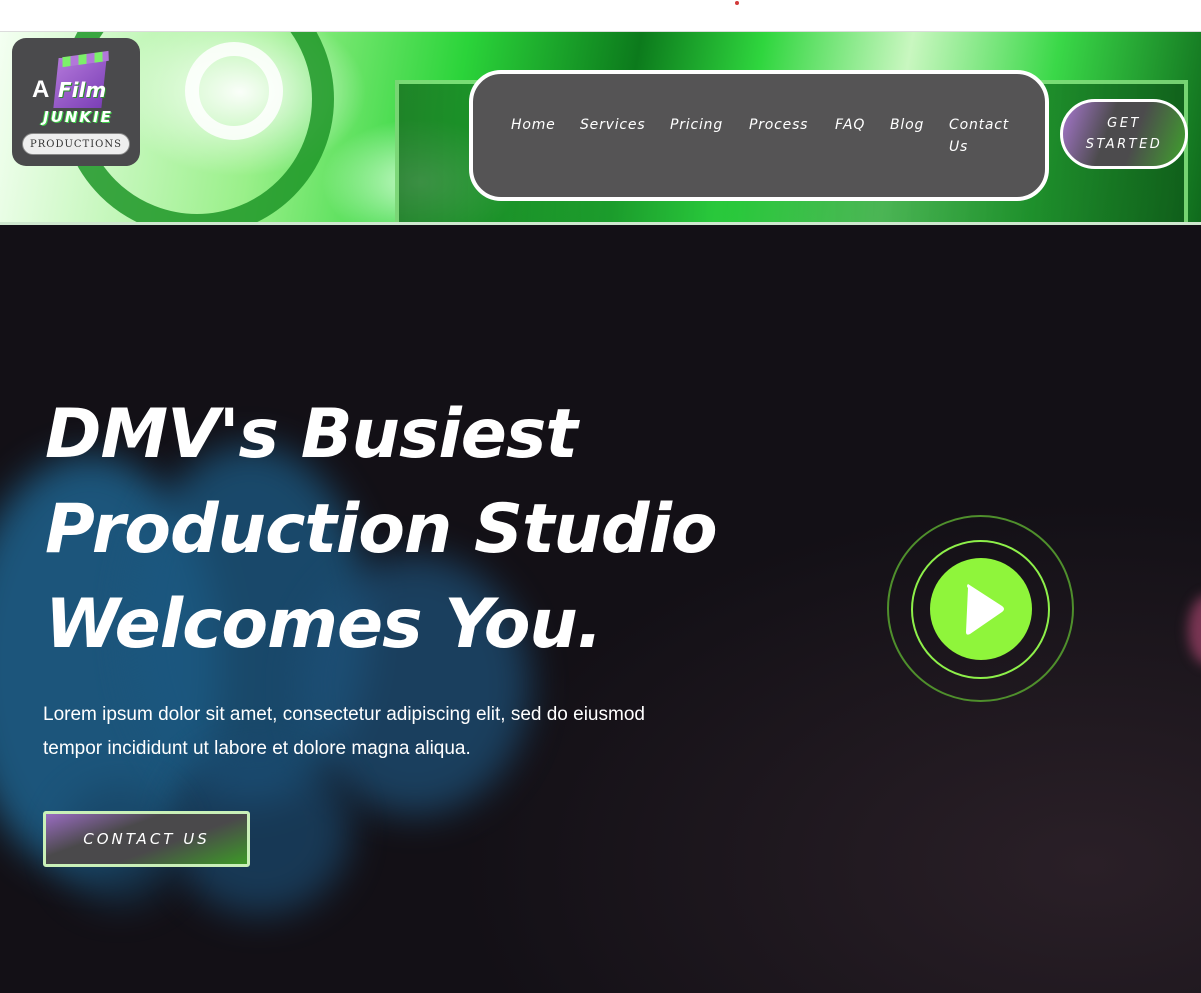 This screenshot has width=1201, height=993. I want to click on hero-title-line-2: Production Studio, so click(381, 529).